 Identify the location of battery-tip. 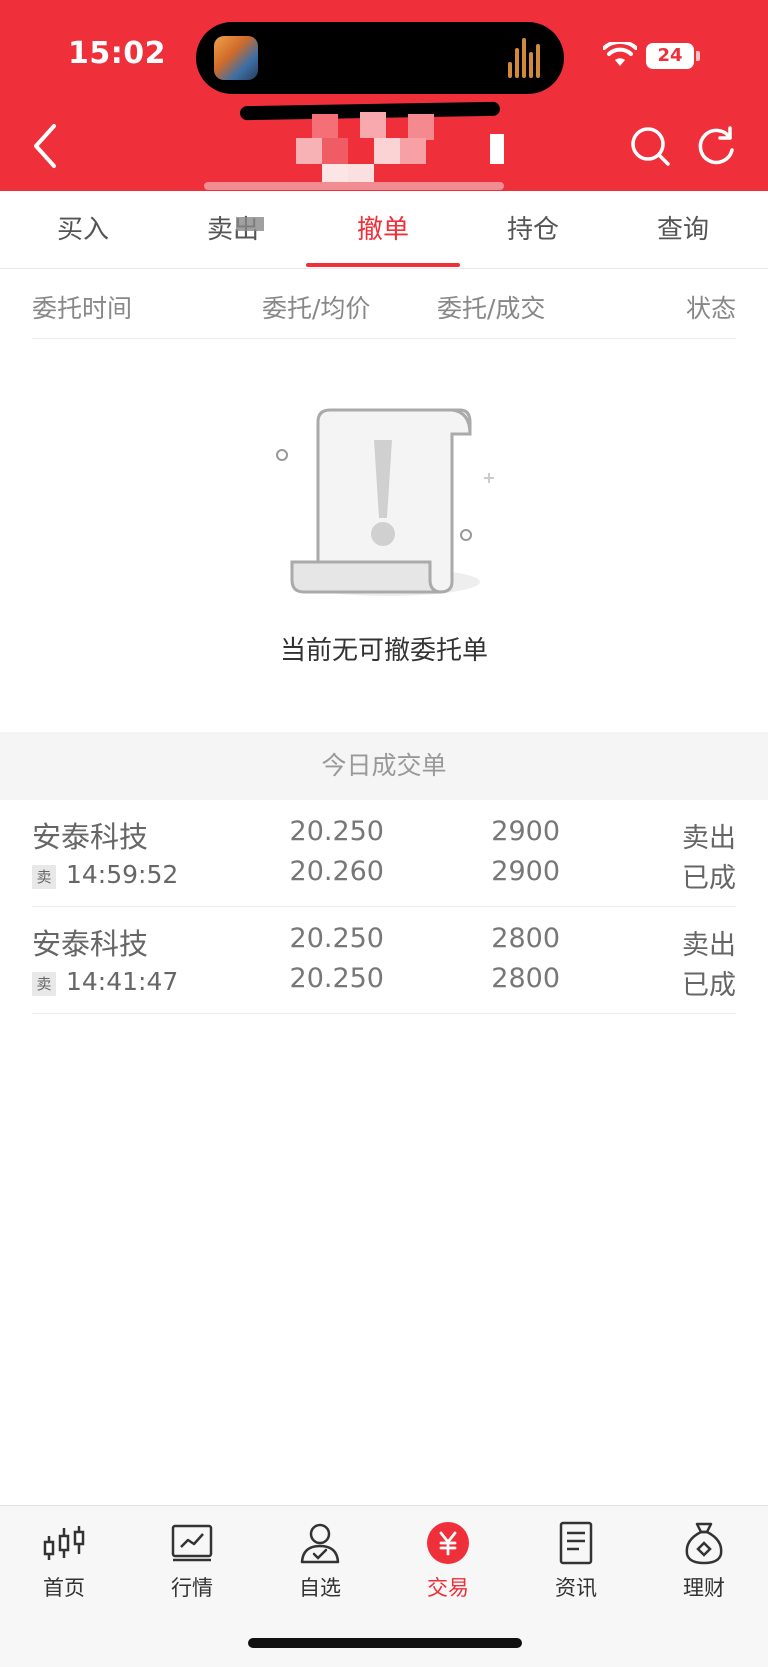
(698, 56).